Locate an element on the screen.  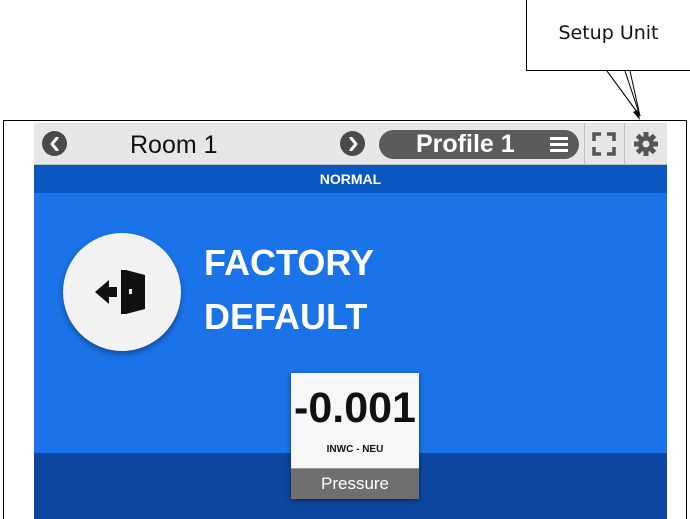
exit-door-icon is located at coordinates (120, 292).